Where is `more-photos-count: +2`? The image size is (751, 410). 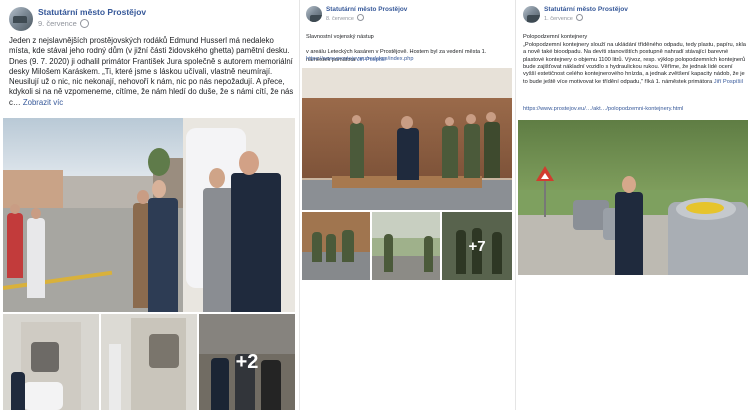 more-photos-count: +2 is located at coordinates (247, 361).